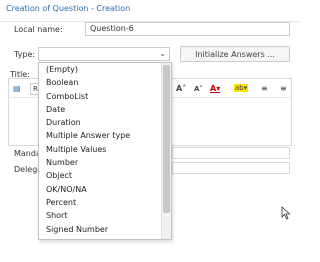  What do you see at coordinates (264, 88) in the screenshot?
I see `align-left-icon: ≡` at bounding box center [264, 88].